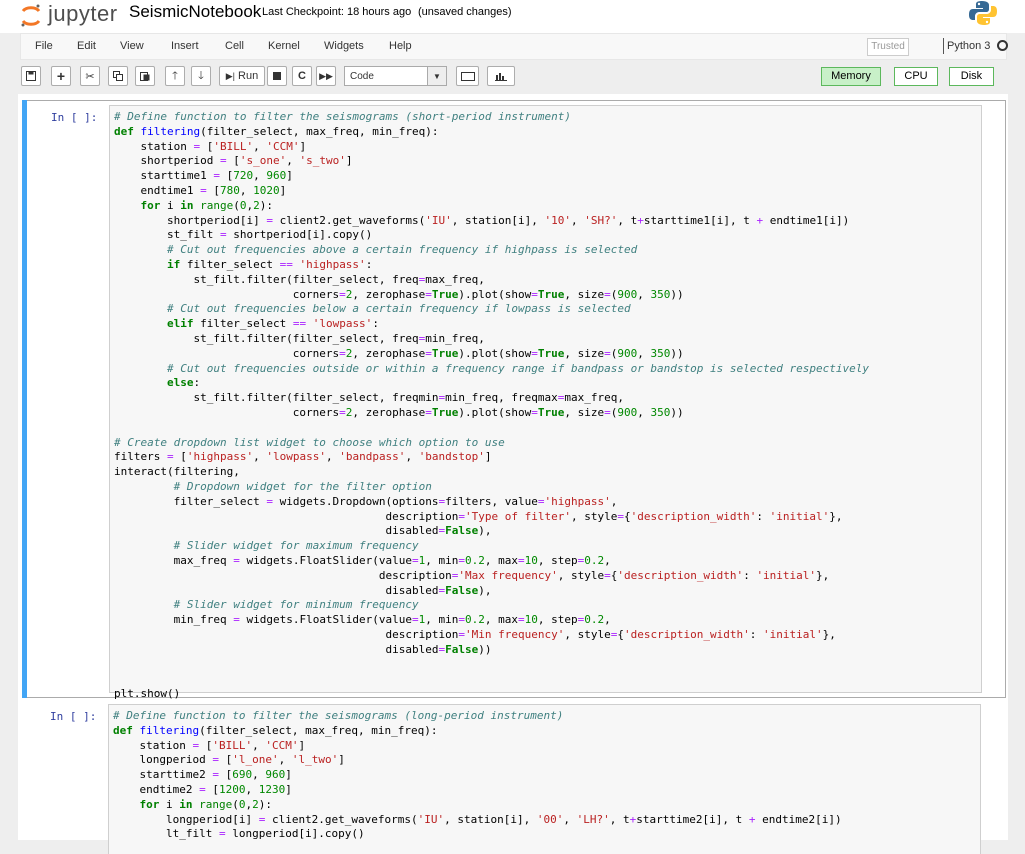 The image size is (1025, 854). What do you see at coordinates (118, 76) in the screenshot?
I see `copy-button` at bounding box center [118, 76].